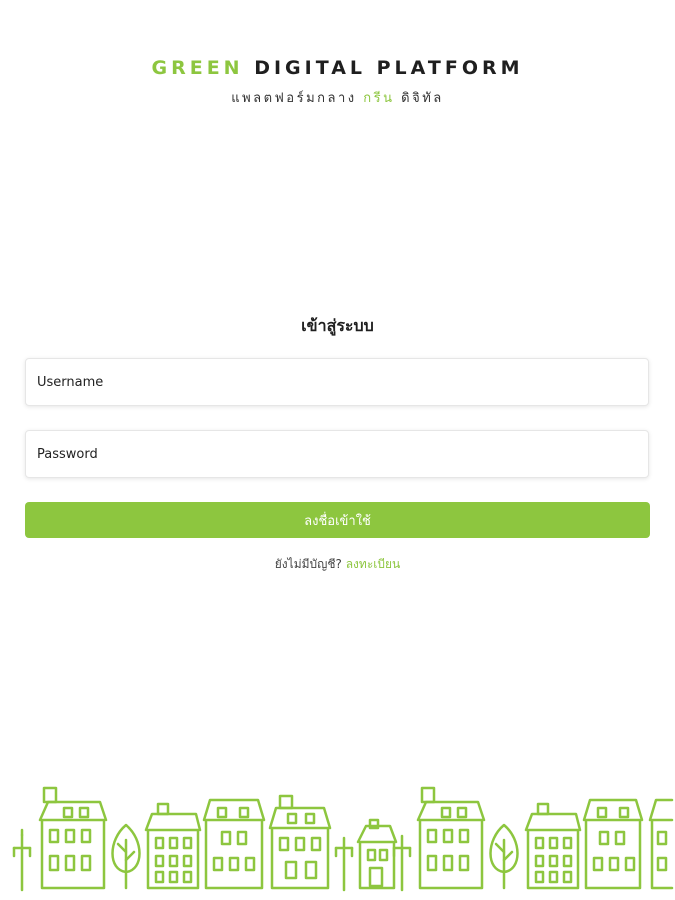  Describe the element at coordinates (422, 98) in the screenshot. I see `brand-subtitle-suffix: ดิจิทัล` at that location.